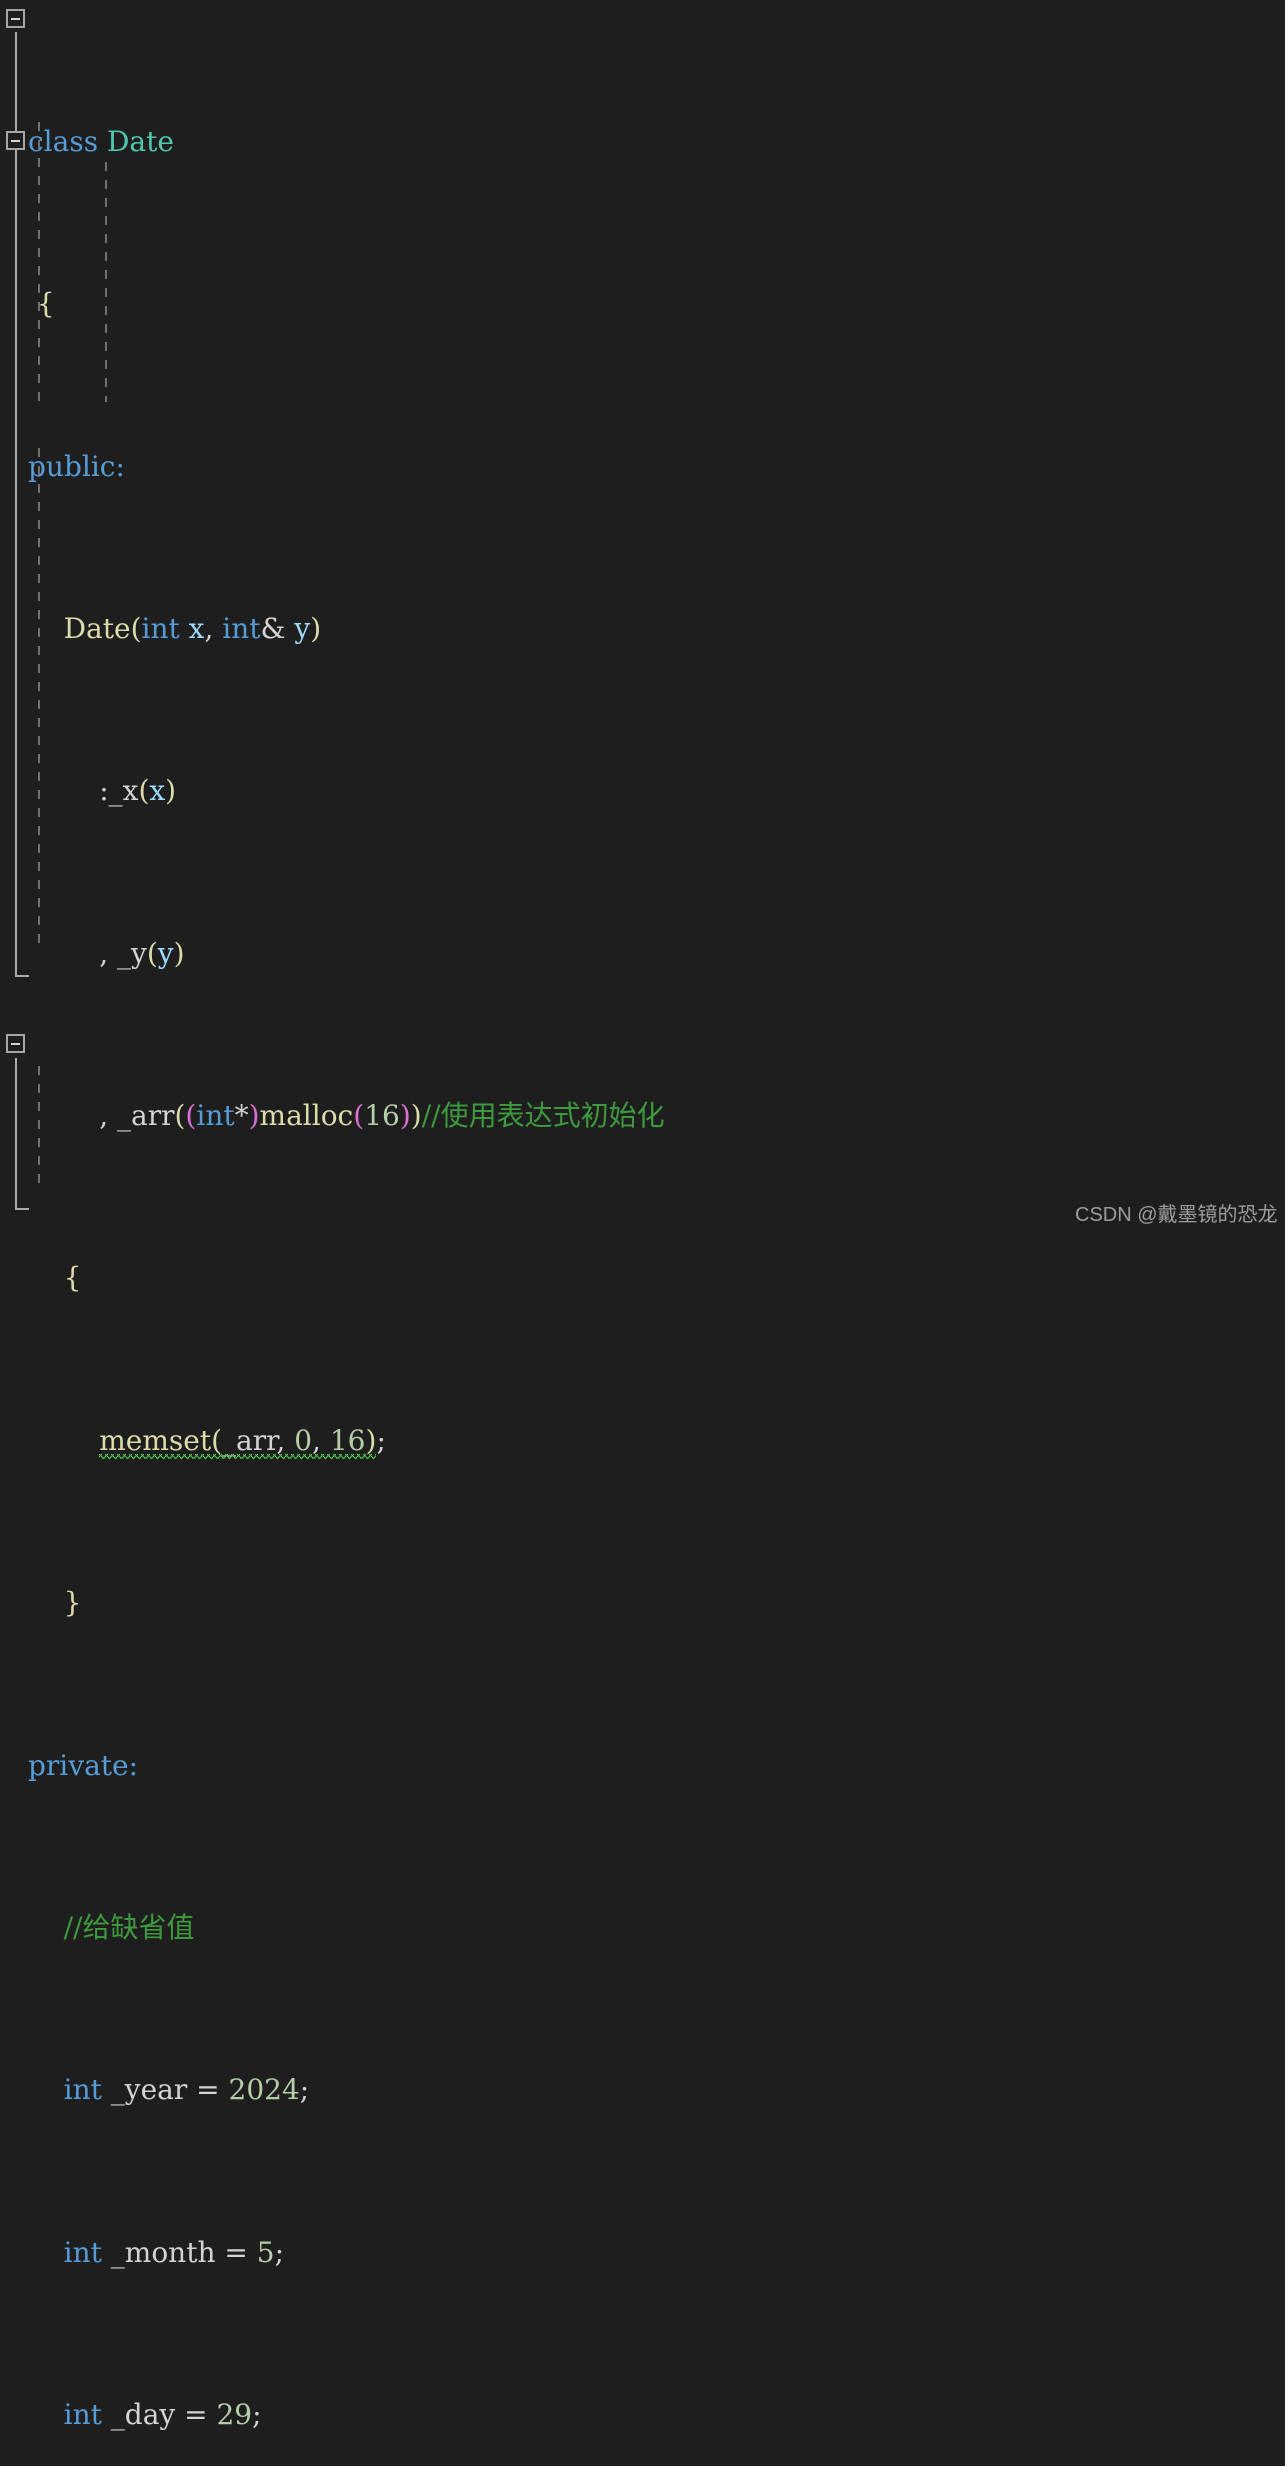 The height and width of the screenshot is (2466, 1285). Describe the element at coordinates (41, 304) in the screenshot. I see `class-open-brace: {` at that location.